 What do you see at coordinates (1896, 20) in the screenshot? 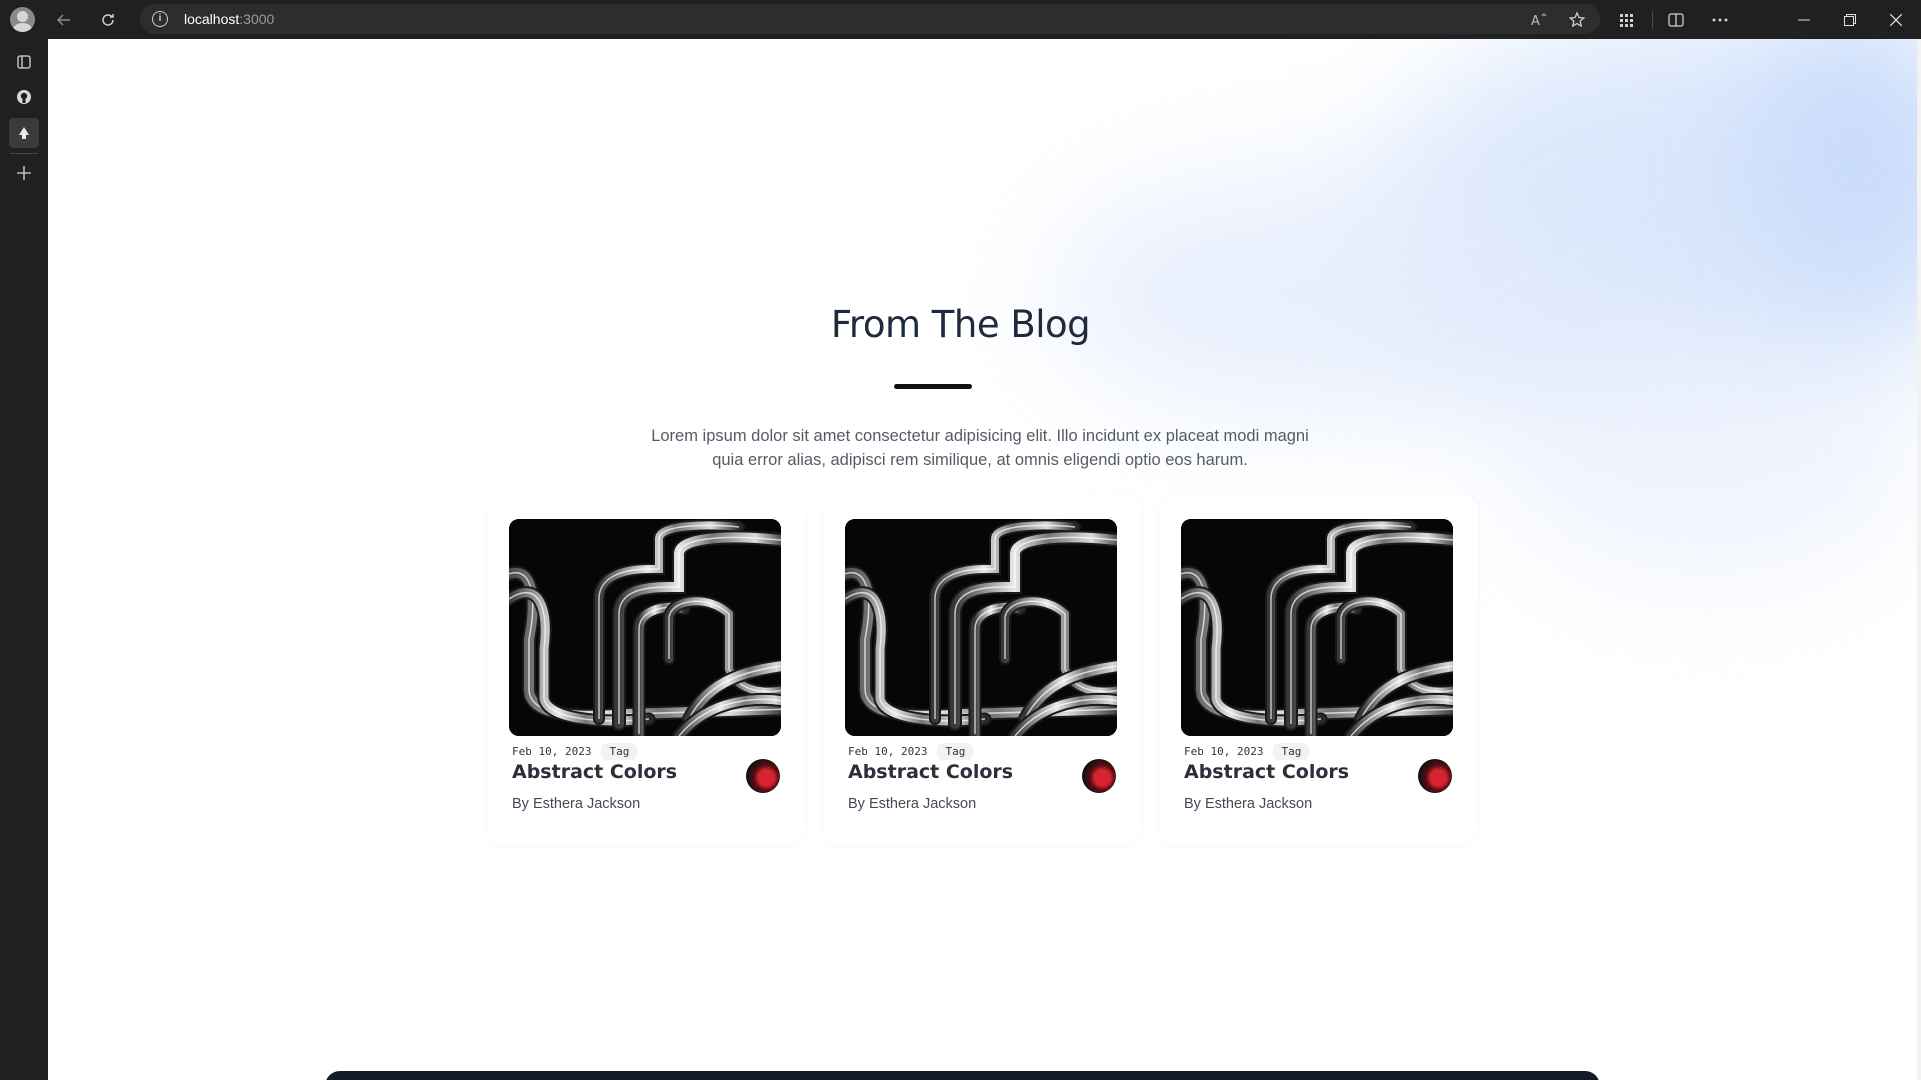
I see `close-icon` at bounding box center [1896, 20].